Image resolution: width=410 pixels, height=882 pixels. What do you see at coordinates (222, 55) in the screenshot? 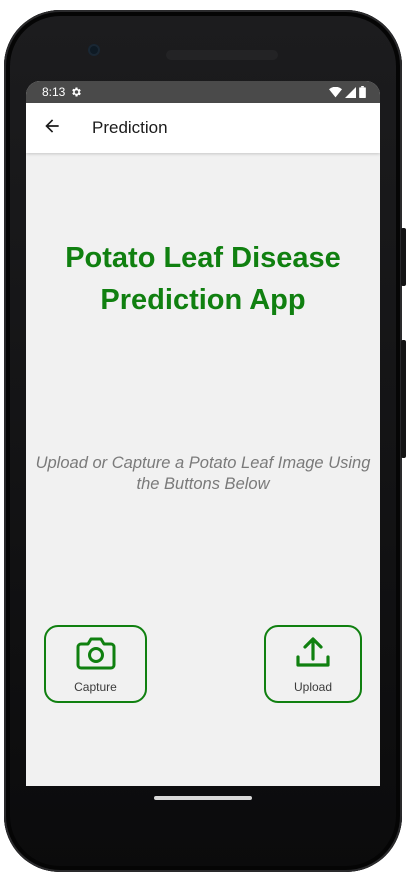
I see `earpiece-speaker` at bounding box center [222, 55].